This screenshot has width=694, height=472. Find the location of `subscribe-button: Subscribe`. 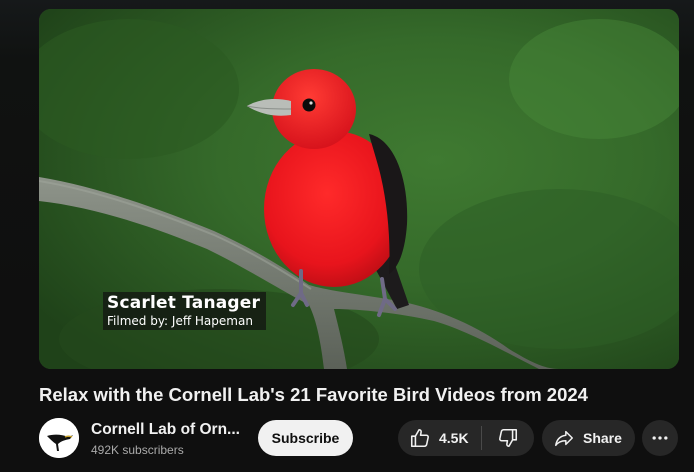

subscribe-button: Subscribe is located at coordinates (305, 438).